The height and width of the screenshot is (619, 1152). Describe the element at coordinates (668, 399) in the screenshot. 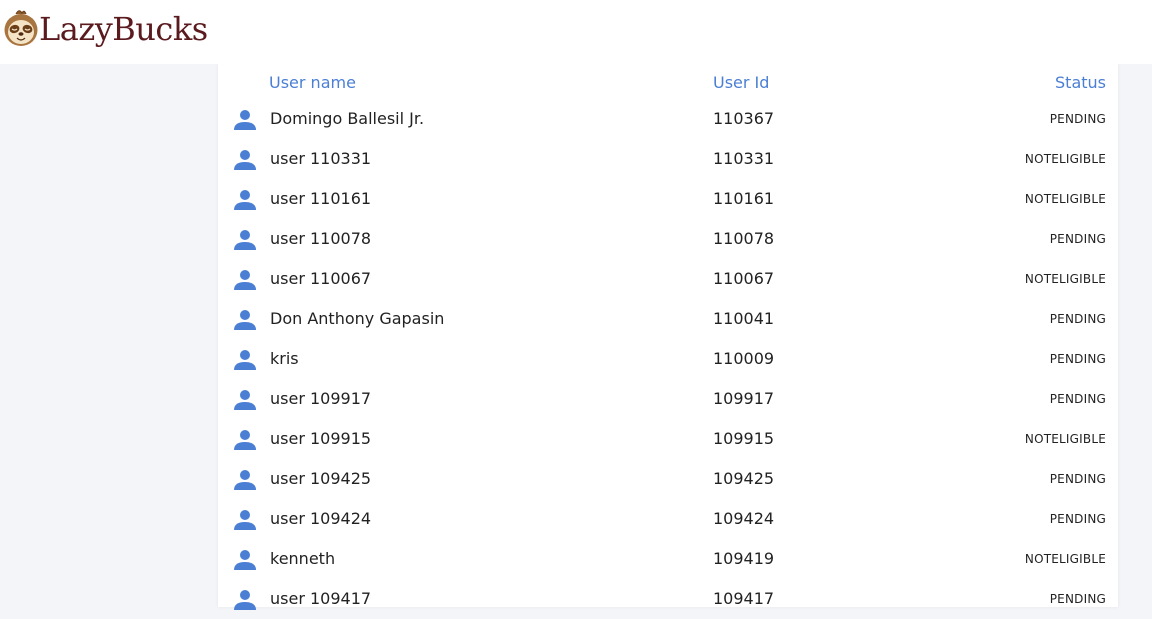

I see `table-row: user 109917 109917 PENDING` at that location.